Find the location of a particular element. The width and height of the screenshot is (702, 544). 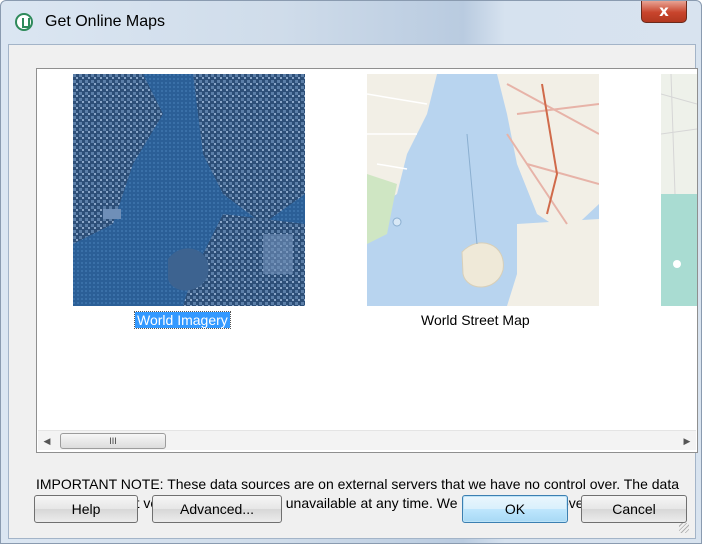

close-button: x is located at coordinates (664, 12).